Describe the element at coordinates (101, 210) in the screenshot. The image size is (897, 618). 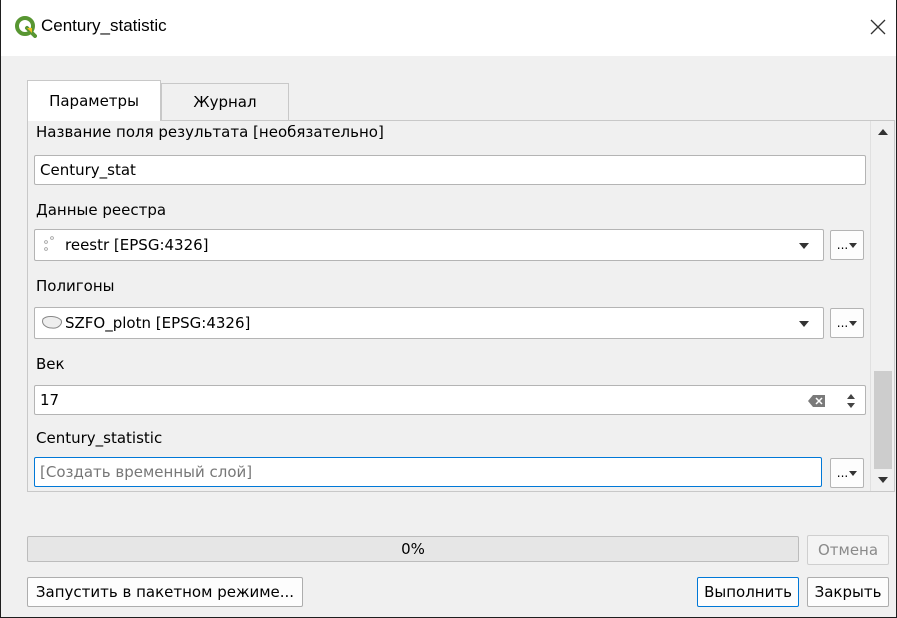
I see `registry-label: Данные реестра` at that location.